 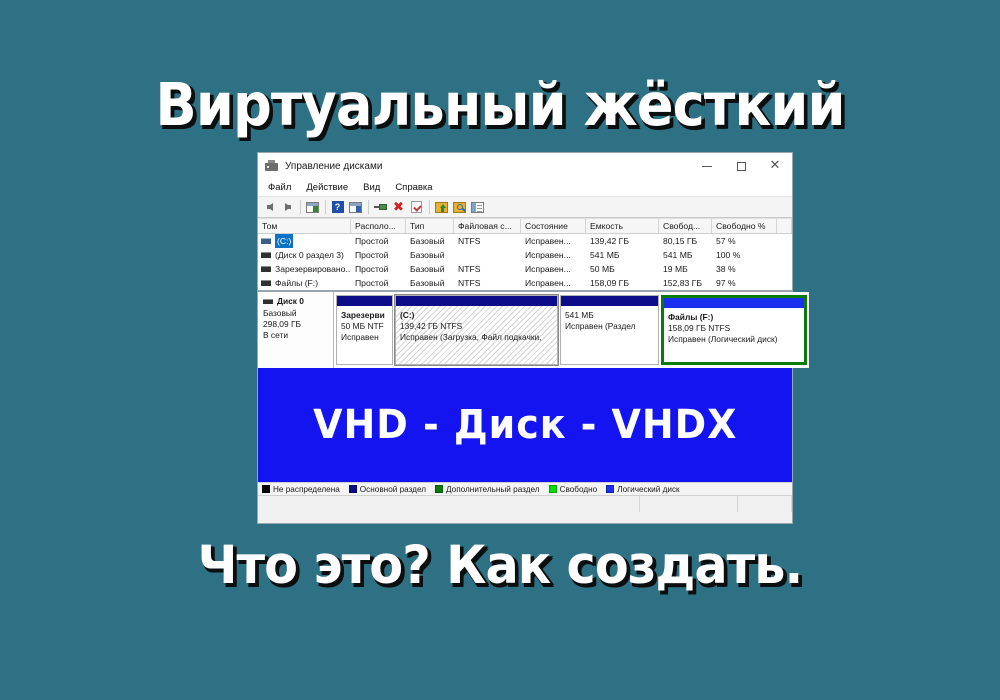 I want to click on legend-label: Не распределена, so click(x=306, y=489).